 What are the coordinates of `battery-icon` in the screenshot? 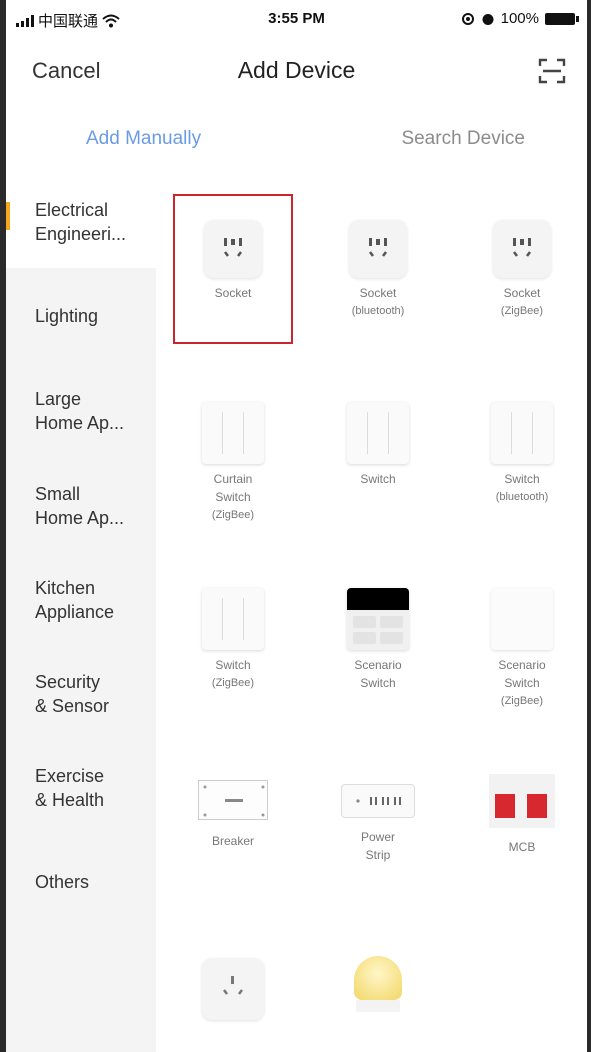 It's located at (562, 18).